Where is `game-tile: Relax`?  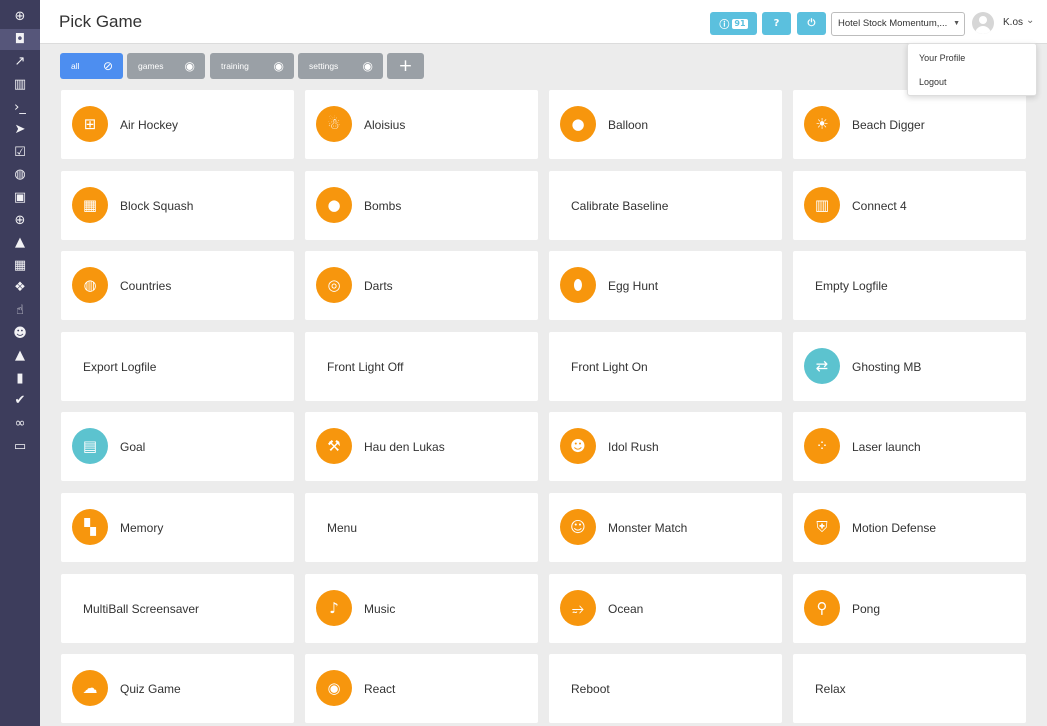 game-tile: Relax is located at coordinates (909, 689).